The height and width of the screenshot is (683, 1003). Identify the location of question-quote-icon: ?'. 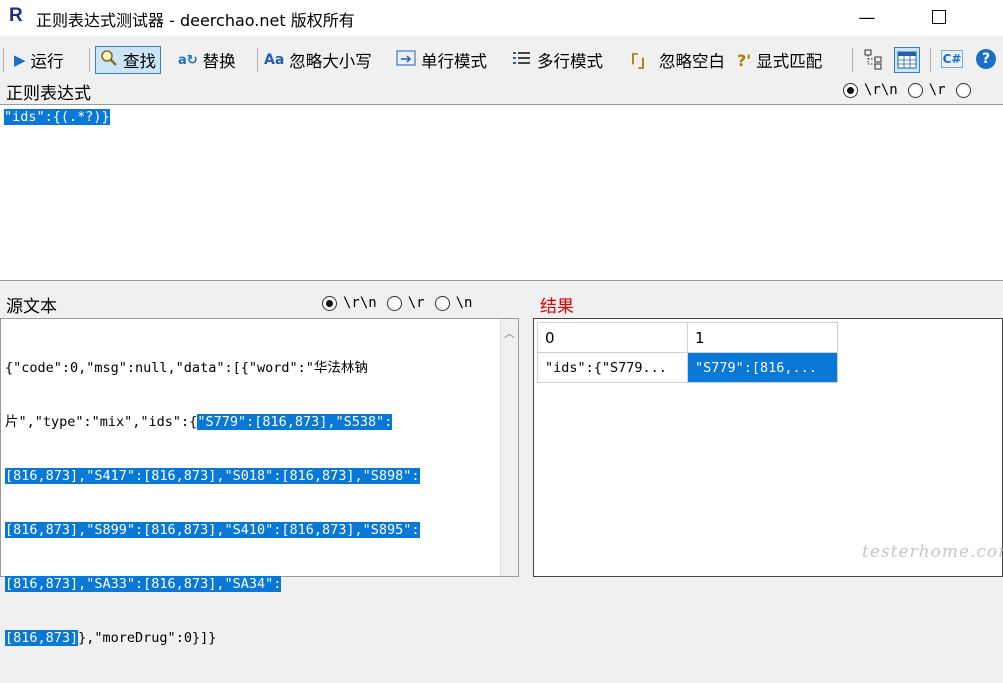
(744, 60).